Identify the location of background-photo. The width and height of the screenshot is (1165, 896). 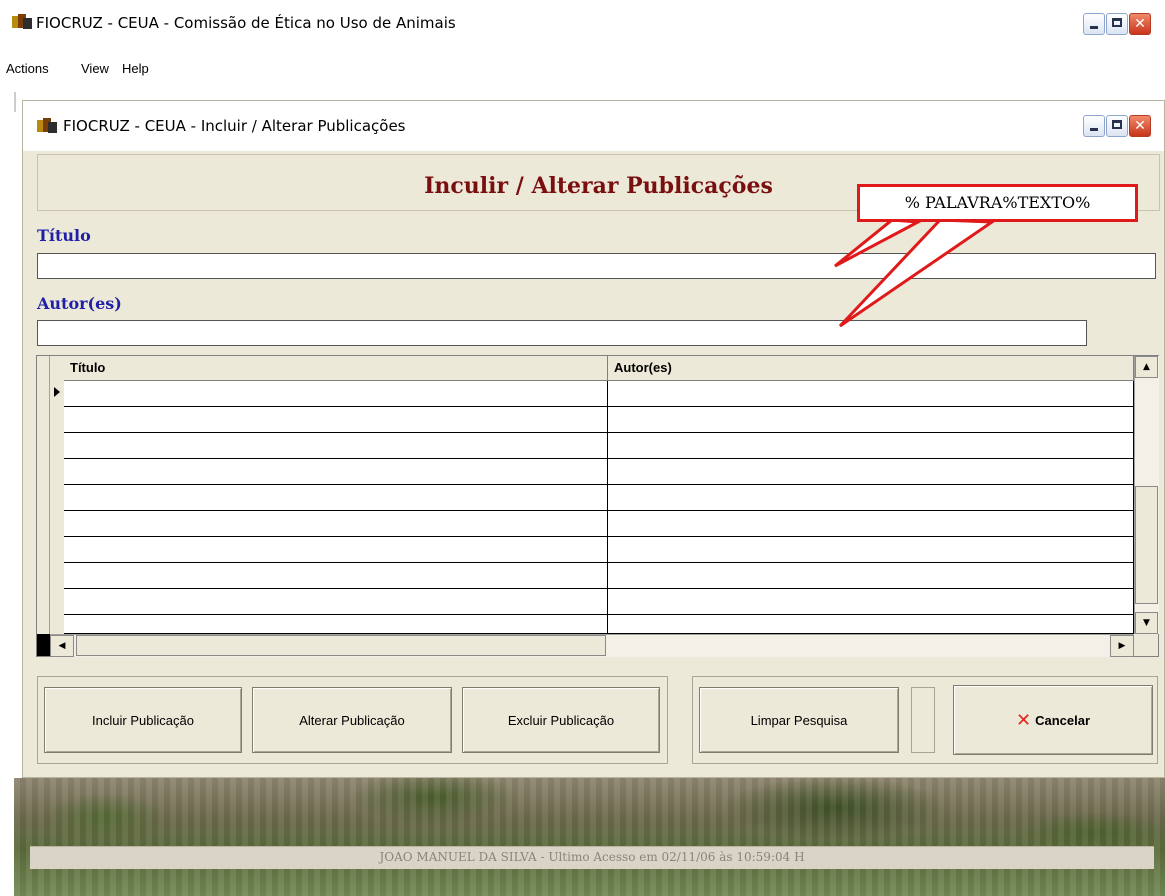
(589, 837).